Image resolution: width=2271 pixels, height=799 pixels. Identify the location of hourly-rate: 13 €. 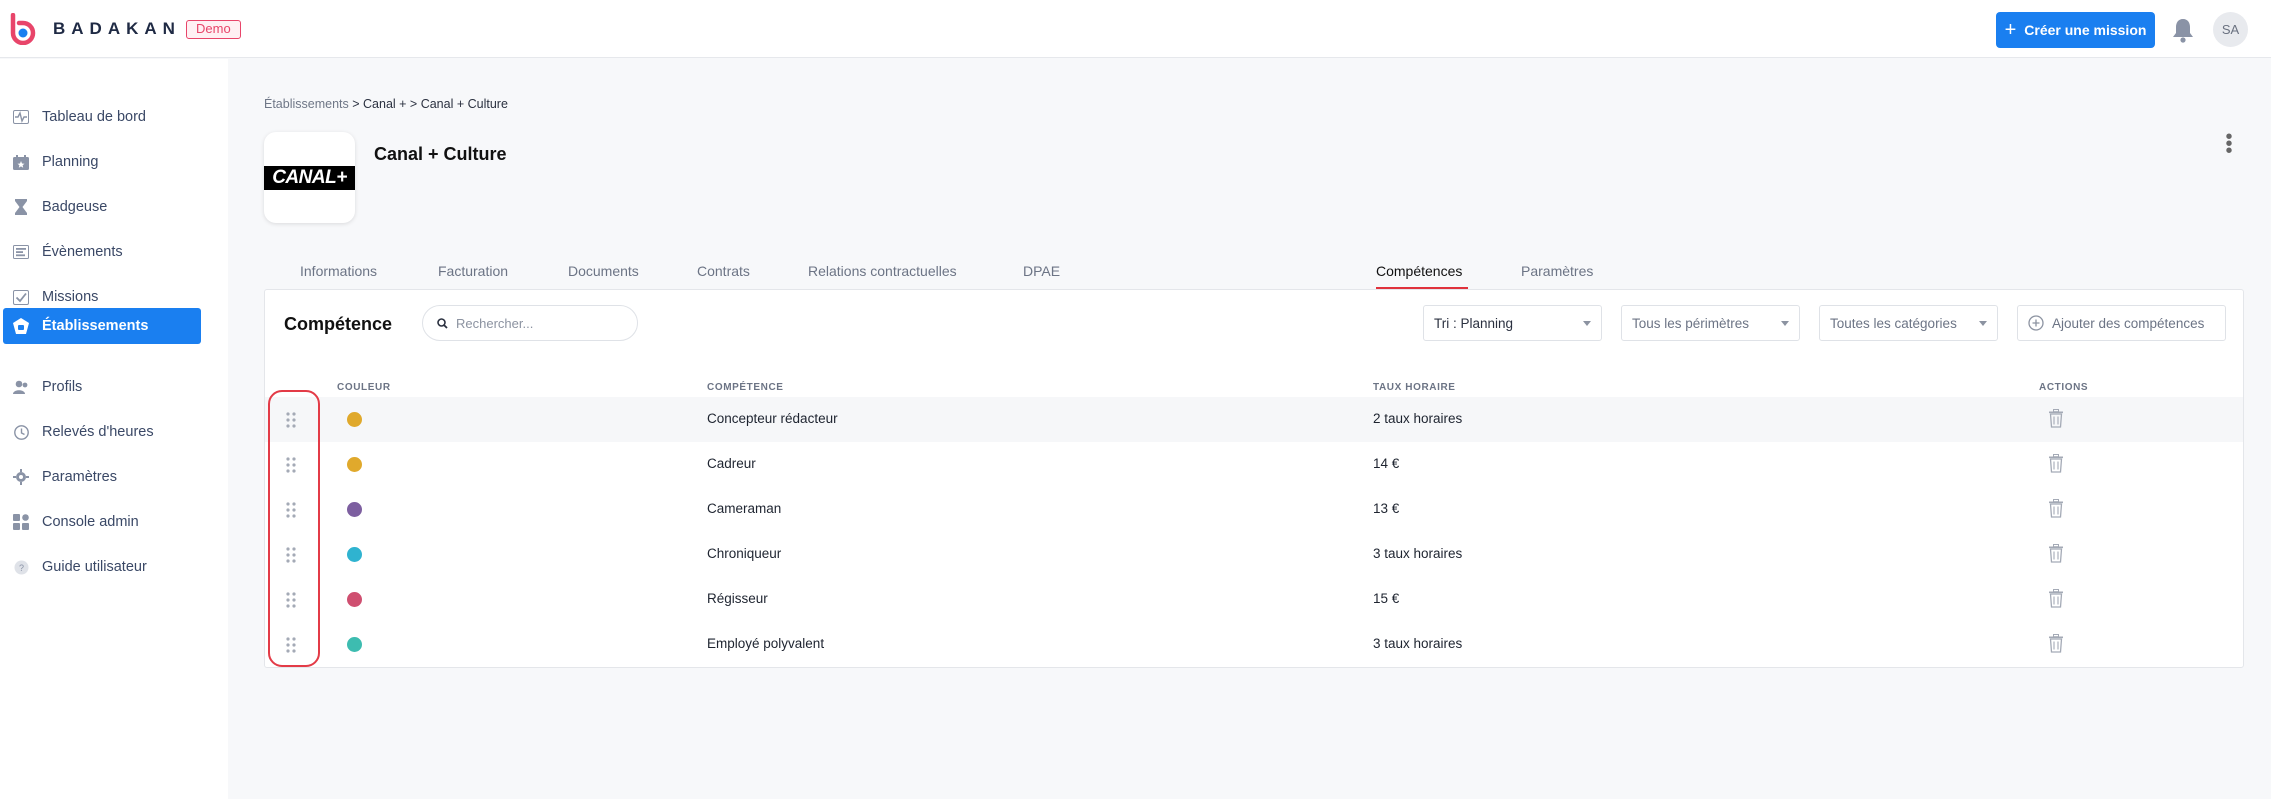
(1386, 508).